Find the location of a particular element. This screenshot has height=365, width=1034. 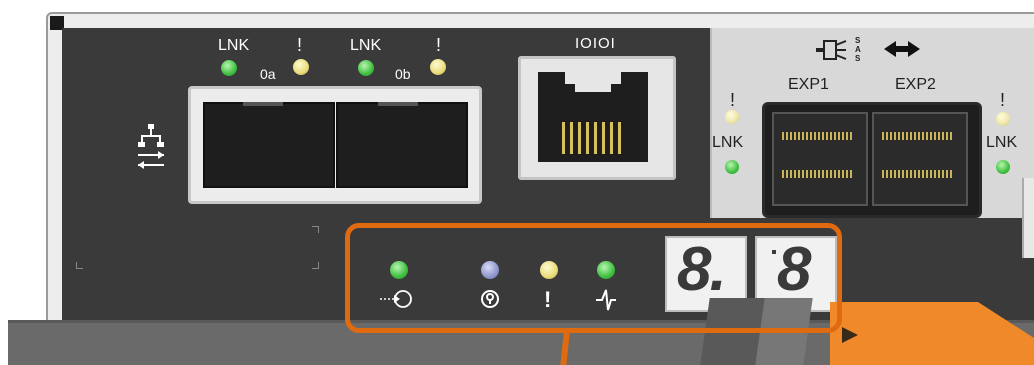

serial-port-notch is located at coordinates (593, 78).